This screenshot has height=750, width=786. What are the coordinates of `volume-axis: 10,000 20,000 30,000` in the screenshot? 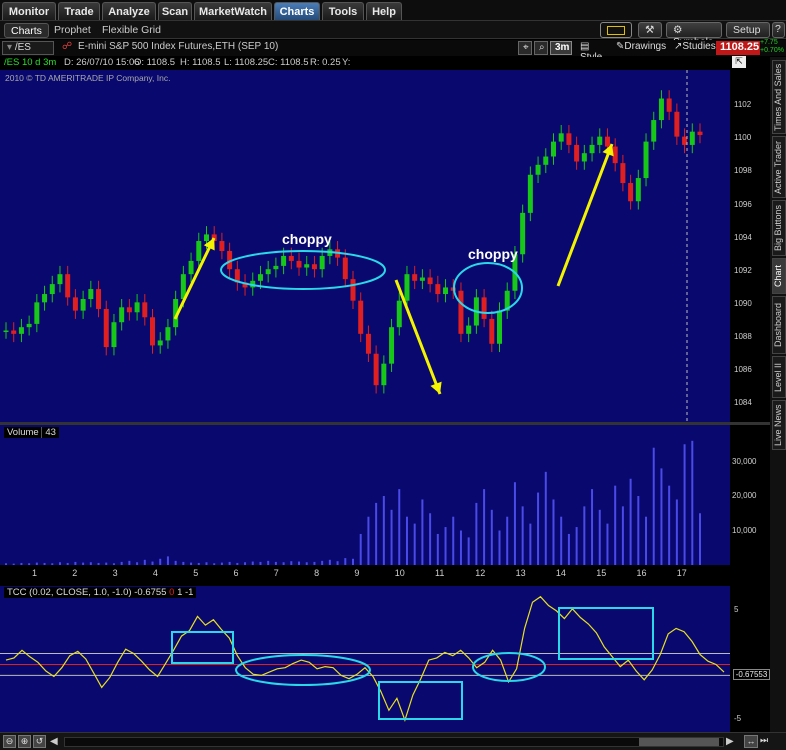 It's located at (750, 495).